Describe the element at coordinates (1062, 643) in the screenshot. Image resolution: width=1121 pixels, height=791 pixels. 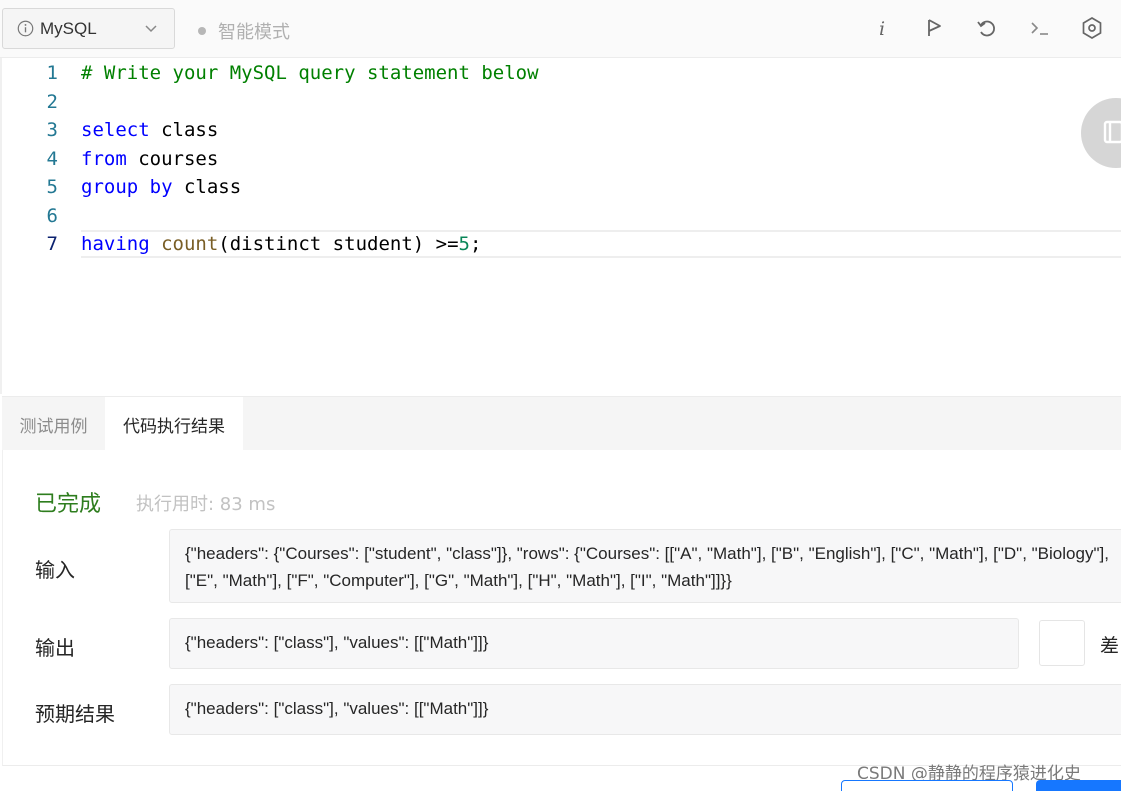
I see `diff-checkbox` at that location.